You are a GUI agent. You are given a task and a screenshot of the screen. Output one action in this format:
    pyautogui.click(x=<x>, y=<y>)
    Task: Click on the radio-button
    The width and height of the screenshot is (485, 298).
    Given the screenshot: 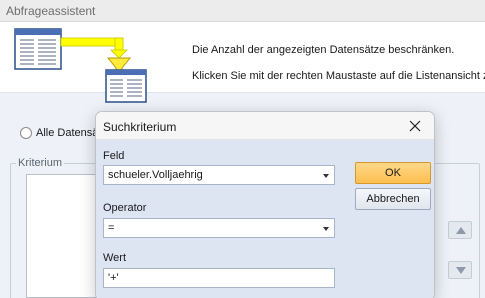 What is the action you would take?
    pyautogui.click(x=26, y=133)
    